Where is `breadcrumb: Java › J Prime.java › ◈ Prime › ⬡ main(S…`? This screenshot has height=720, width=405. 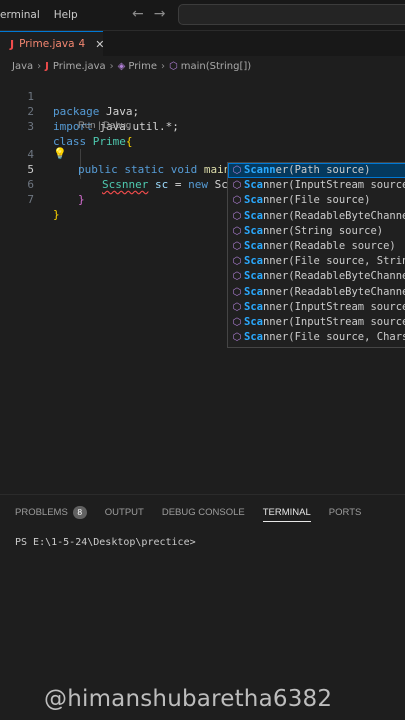
breadcrumb: Java › J Prime.java › ◈ Prime › ⬡ main(S… is located at coordinates (202, 66).